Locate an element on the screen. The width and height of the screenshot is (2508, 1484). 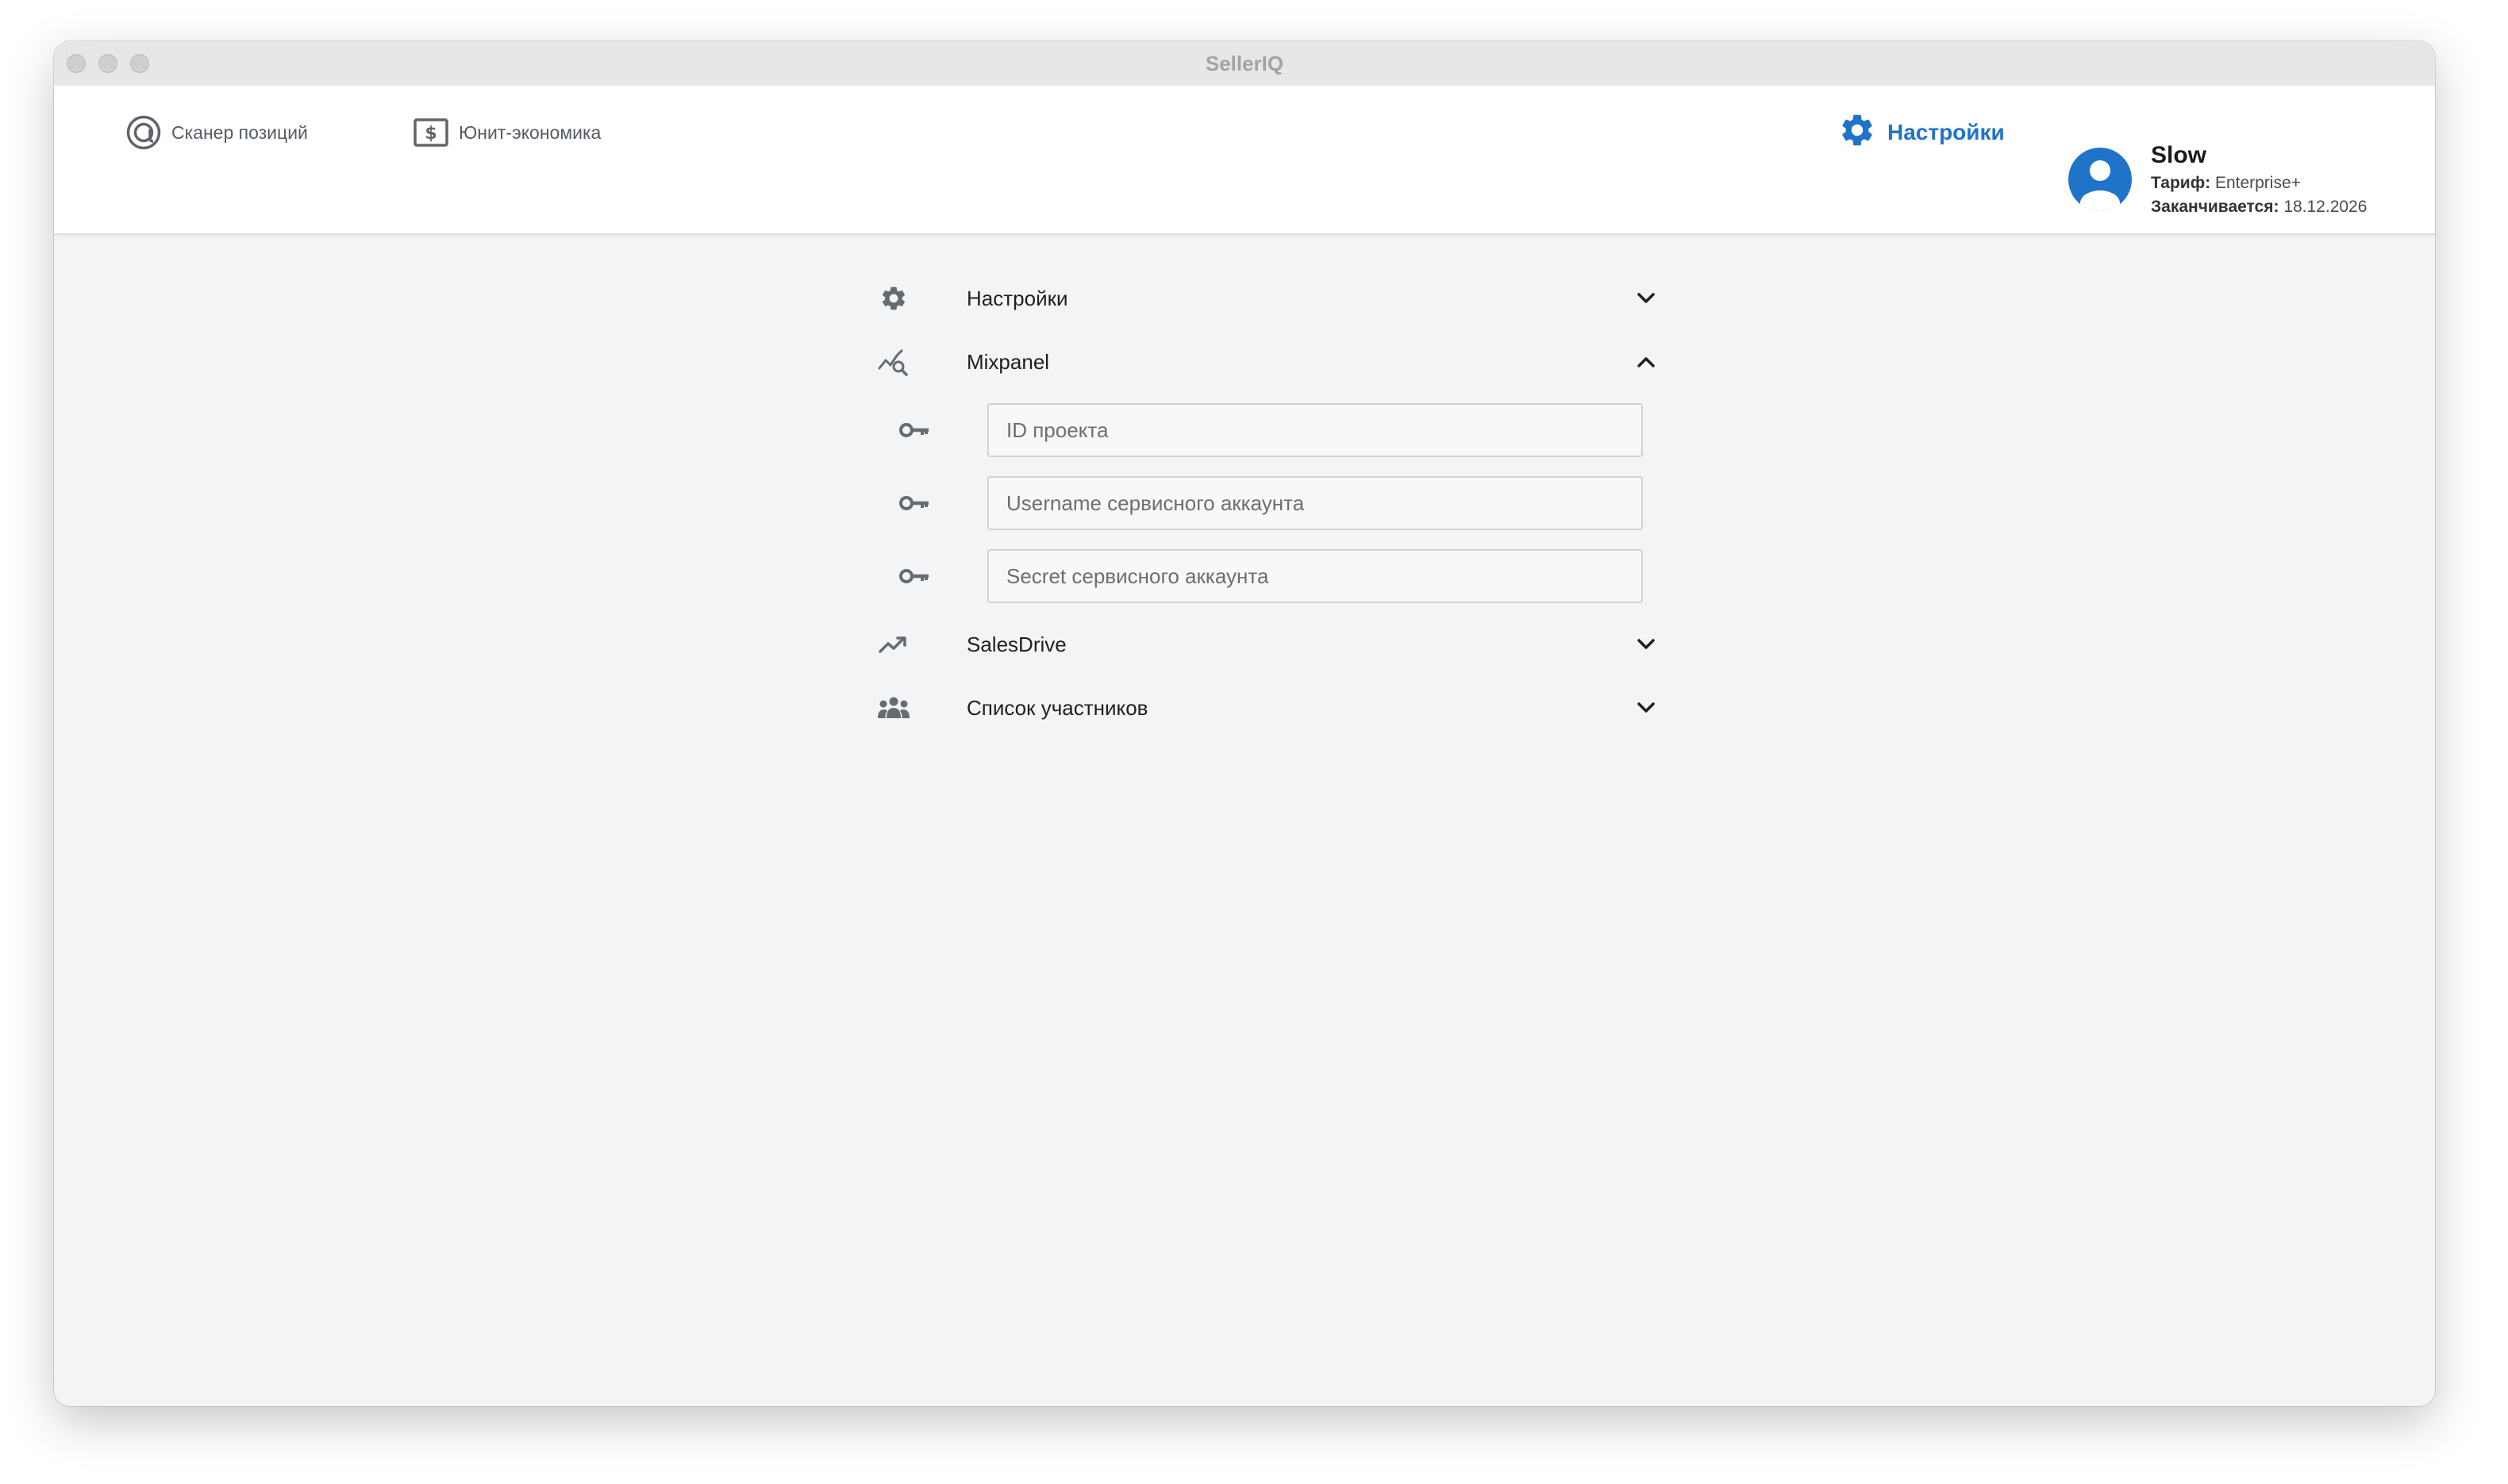
nav-item-position-scanner: Сканер позиций is located at coordinates (216, 132).